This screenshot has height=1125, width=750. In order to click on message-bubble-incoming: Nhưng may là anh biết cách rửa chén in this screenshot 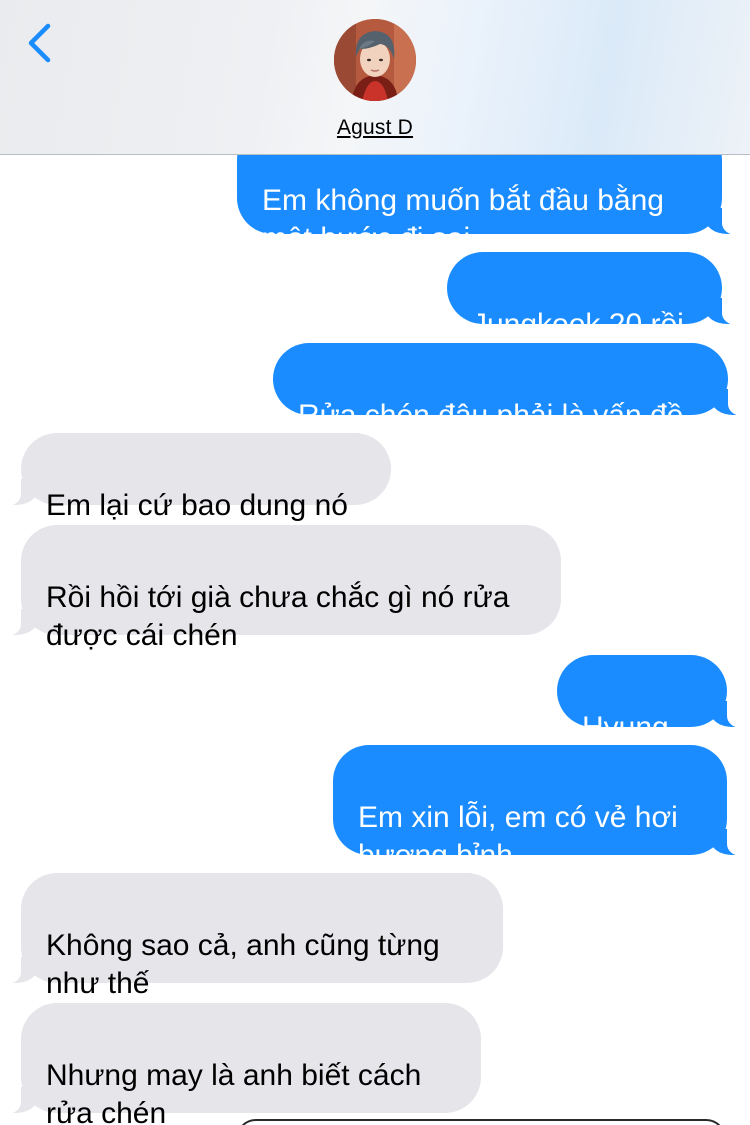, I will do `click(240, 1064)`.